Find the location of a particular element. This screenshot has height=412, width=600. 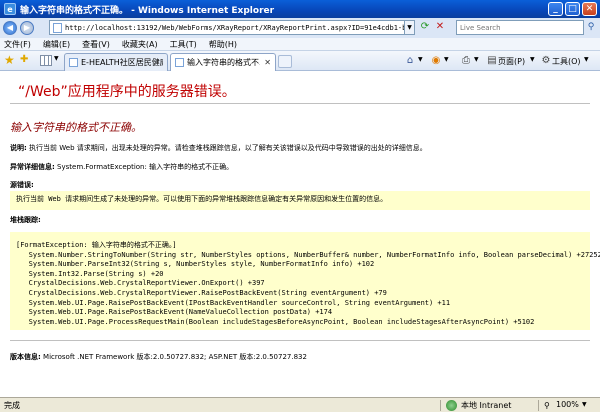

stack-line: [FormatException: 输入字符串的格式不正确。] is located at coordinates (96, 245).